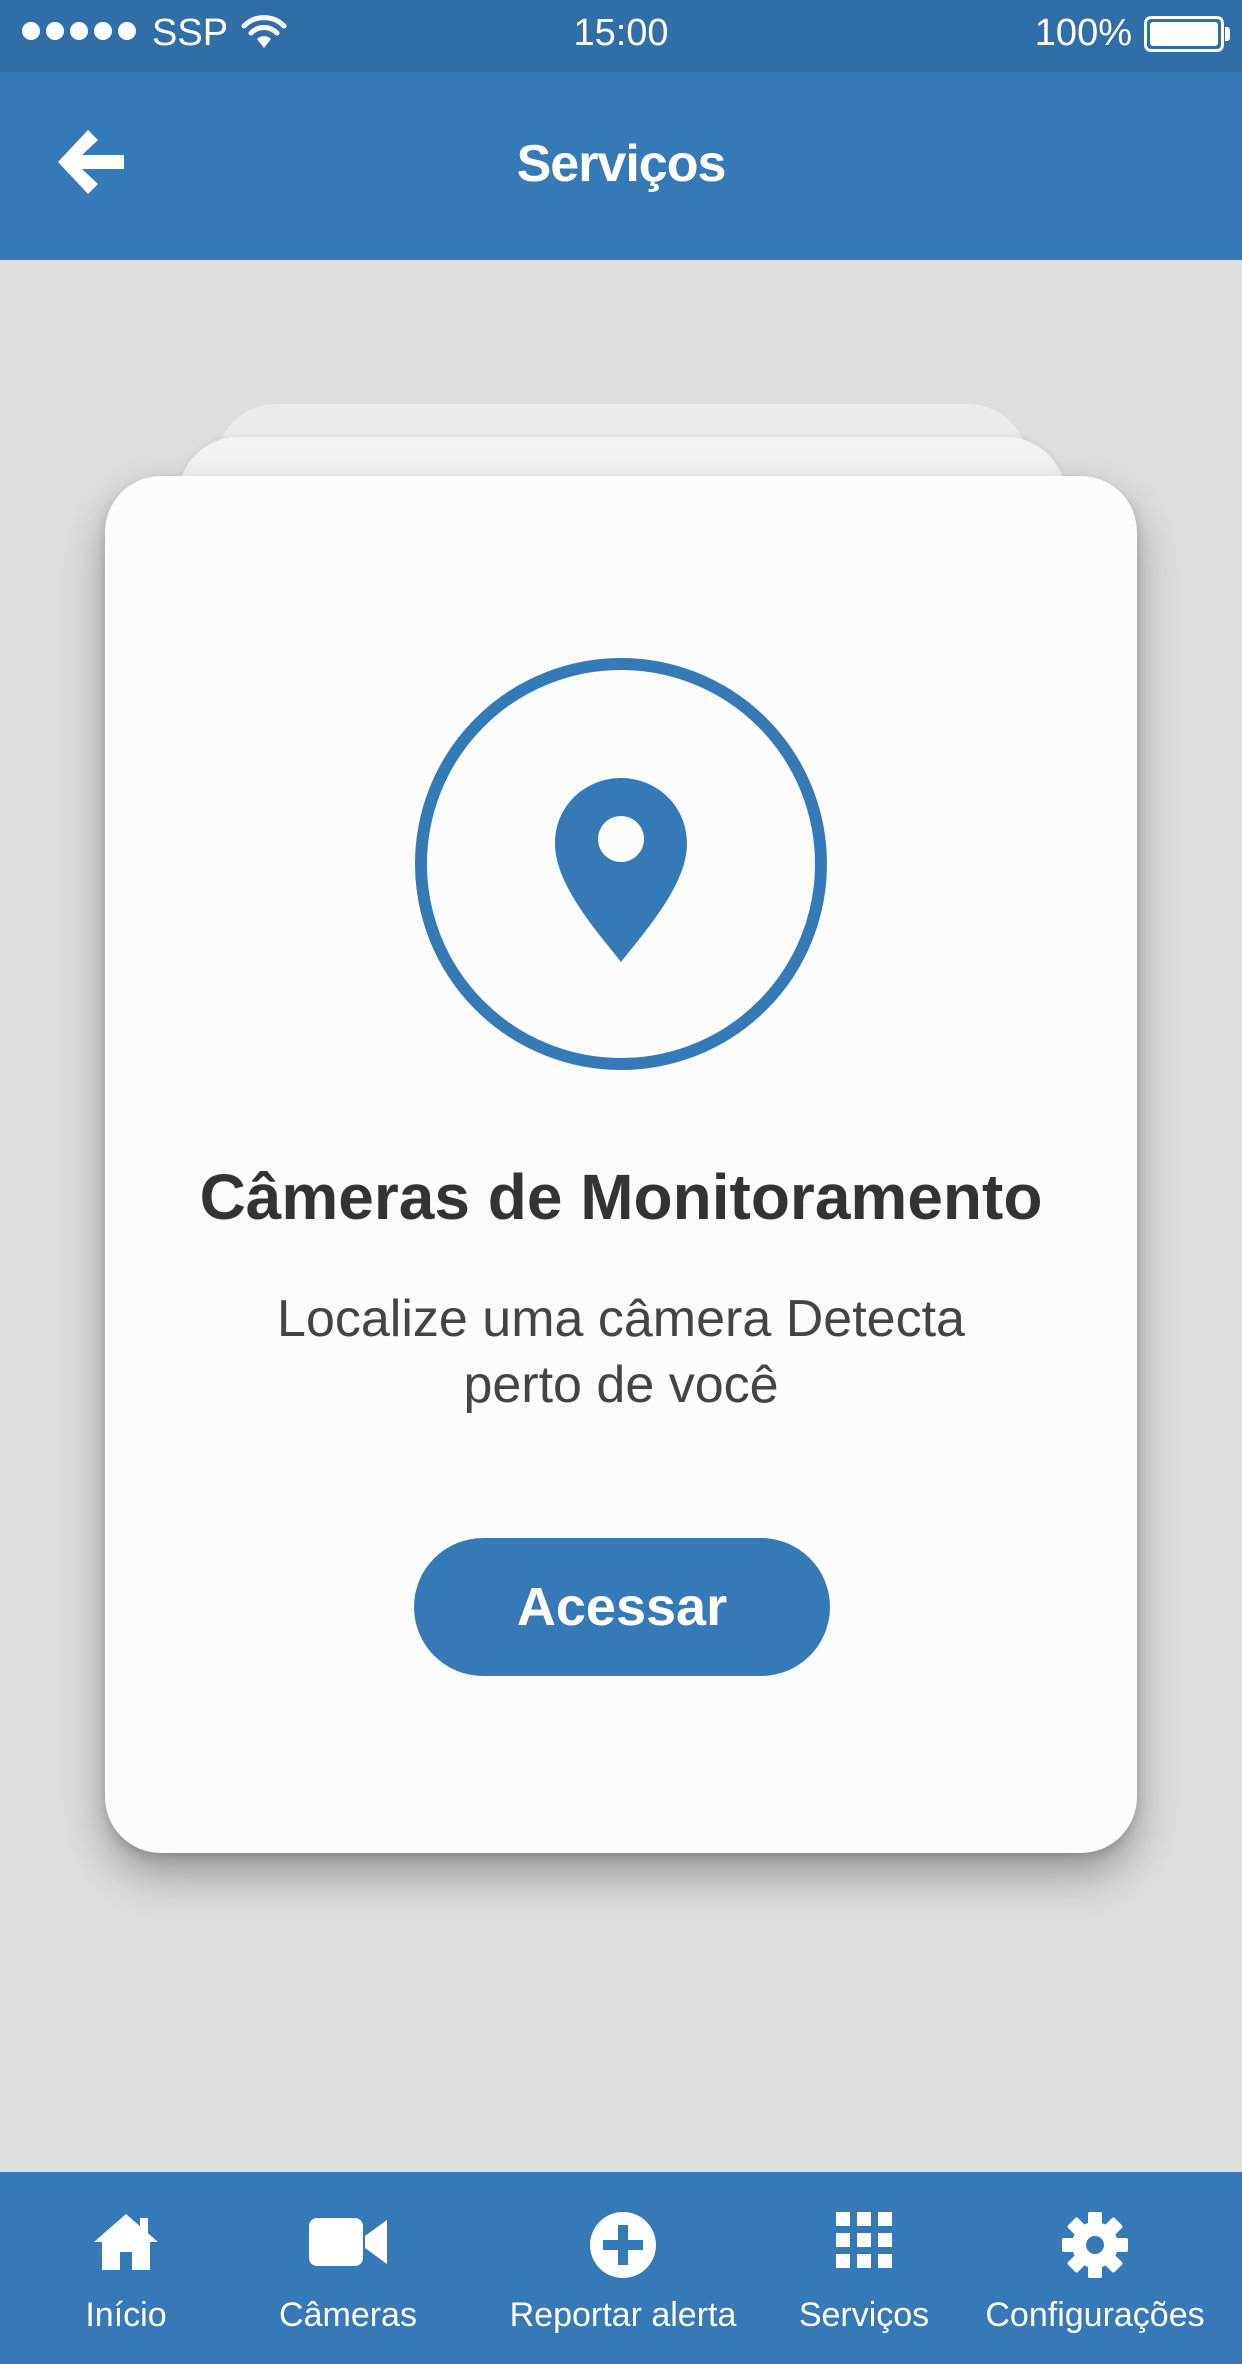  Describe the element at coordinates (864, 2315) in the screenshot. I see `tab-label: Serviços` at that location.